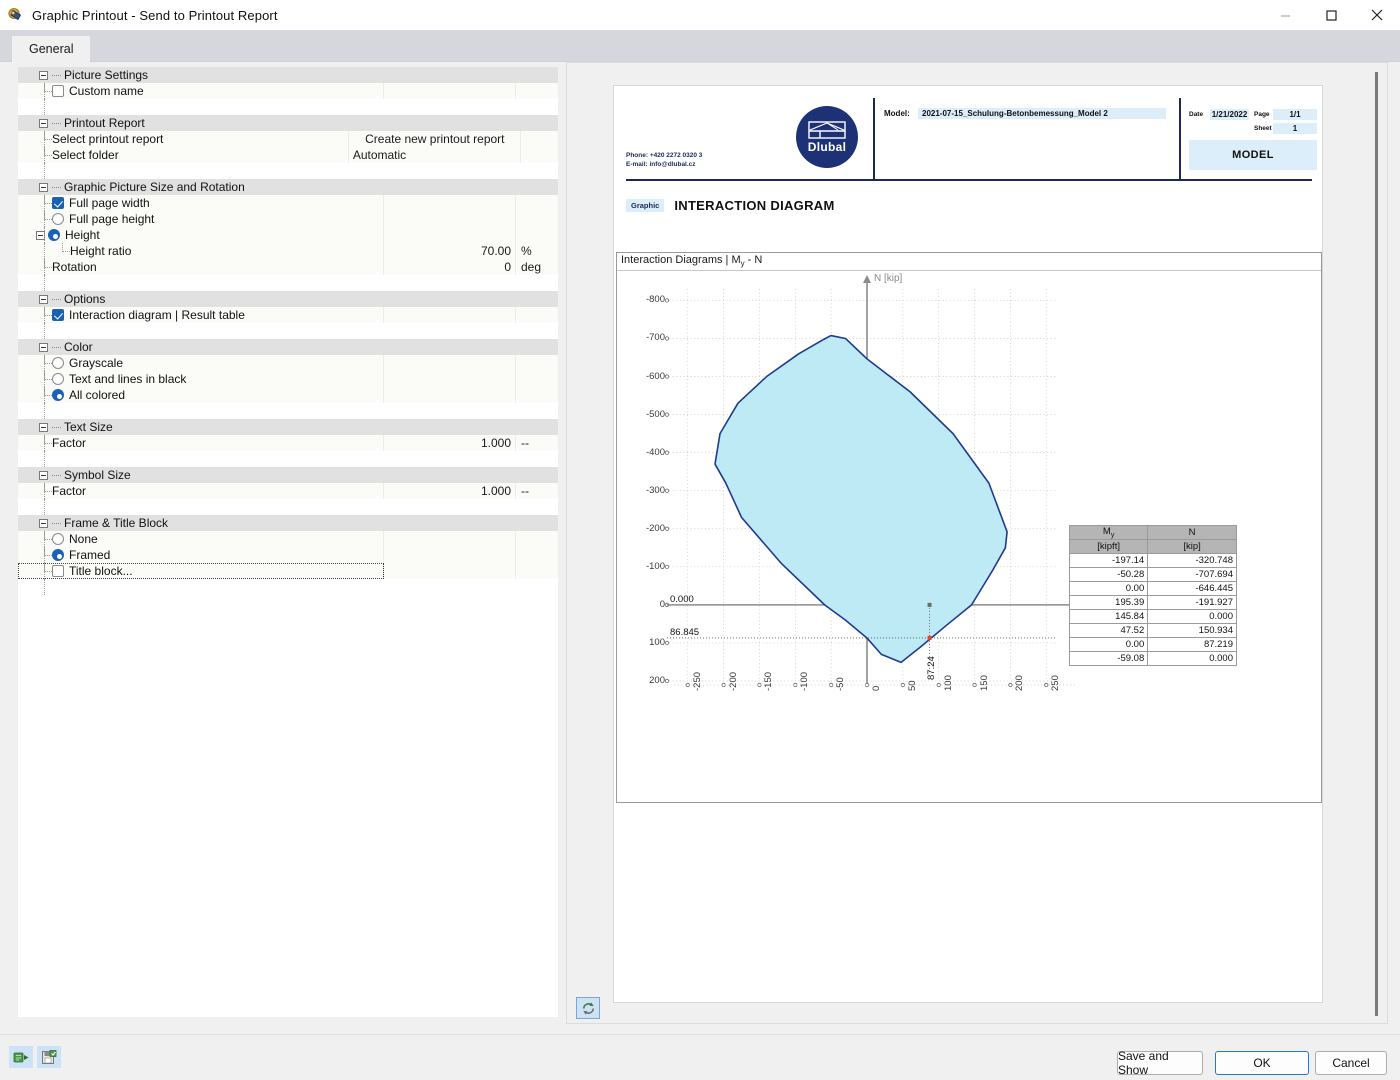 Image resolution: width=1400 pixels, height=1080 pixels. Describe the element at coordinates (1152, 658) in the screenshot. I see `table-row: -59.08 0.000` at that location.